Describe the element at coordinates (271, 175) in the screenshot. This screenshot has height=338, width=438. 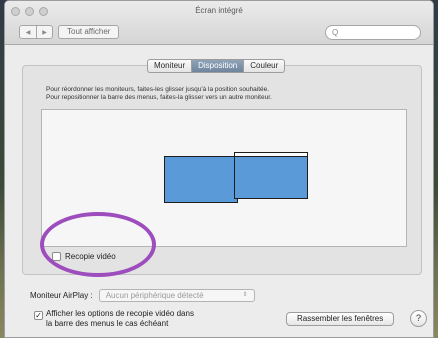
I see `external-display-thumbnail` at that location.